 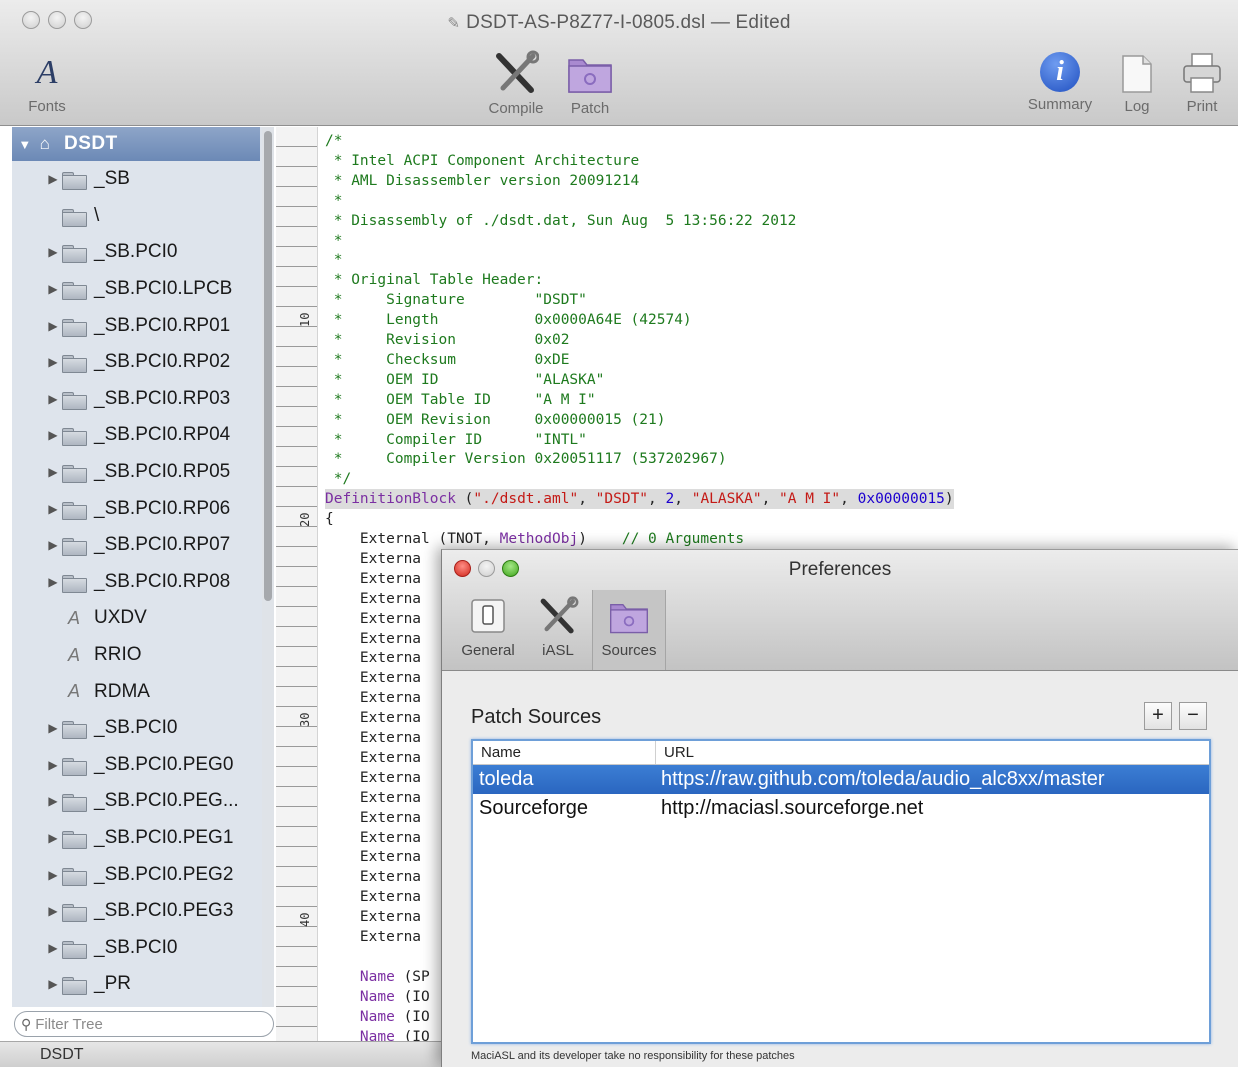 What do you see at coordinates (164, 837) in the screenshot?
I see `tree-item-label: _SB.PCI0.PEG1` at bounding box center [164, 837].